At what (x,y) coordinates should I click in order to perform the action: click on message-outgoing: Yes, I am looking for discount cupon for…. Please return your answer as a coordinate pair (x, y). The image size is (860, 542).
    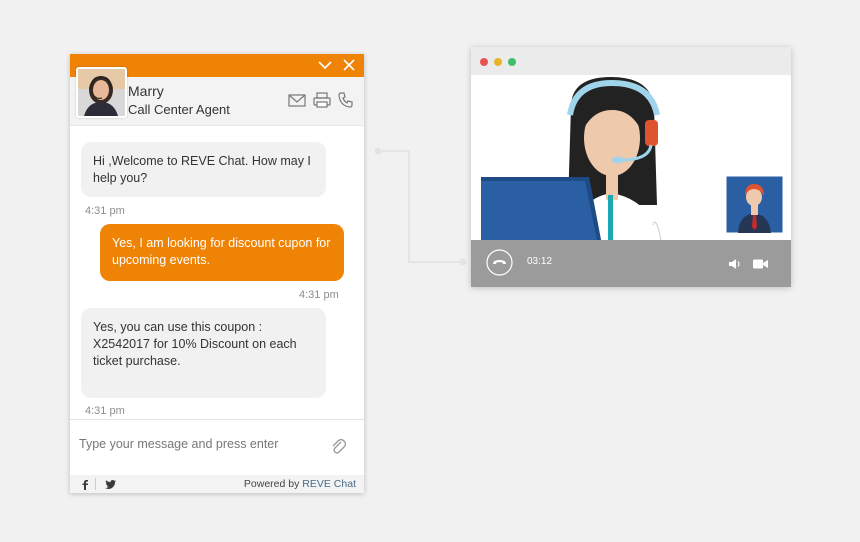
    Looking at the image, I should click on (222, 252).